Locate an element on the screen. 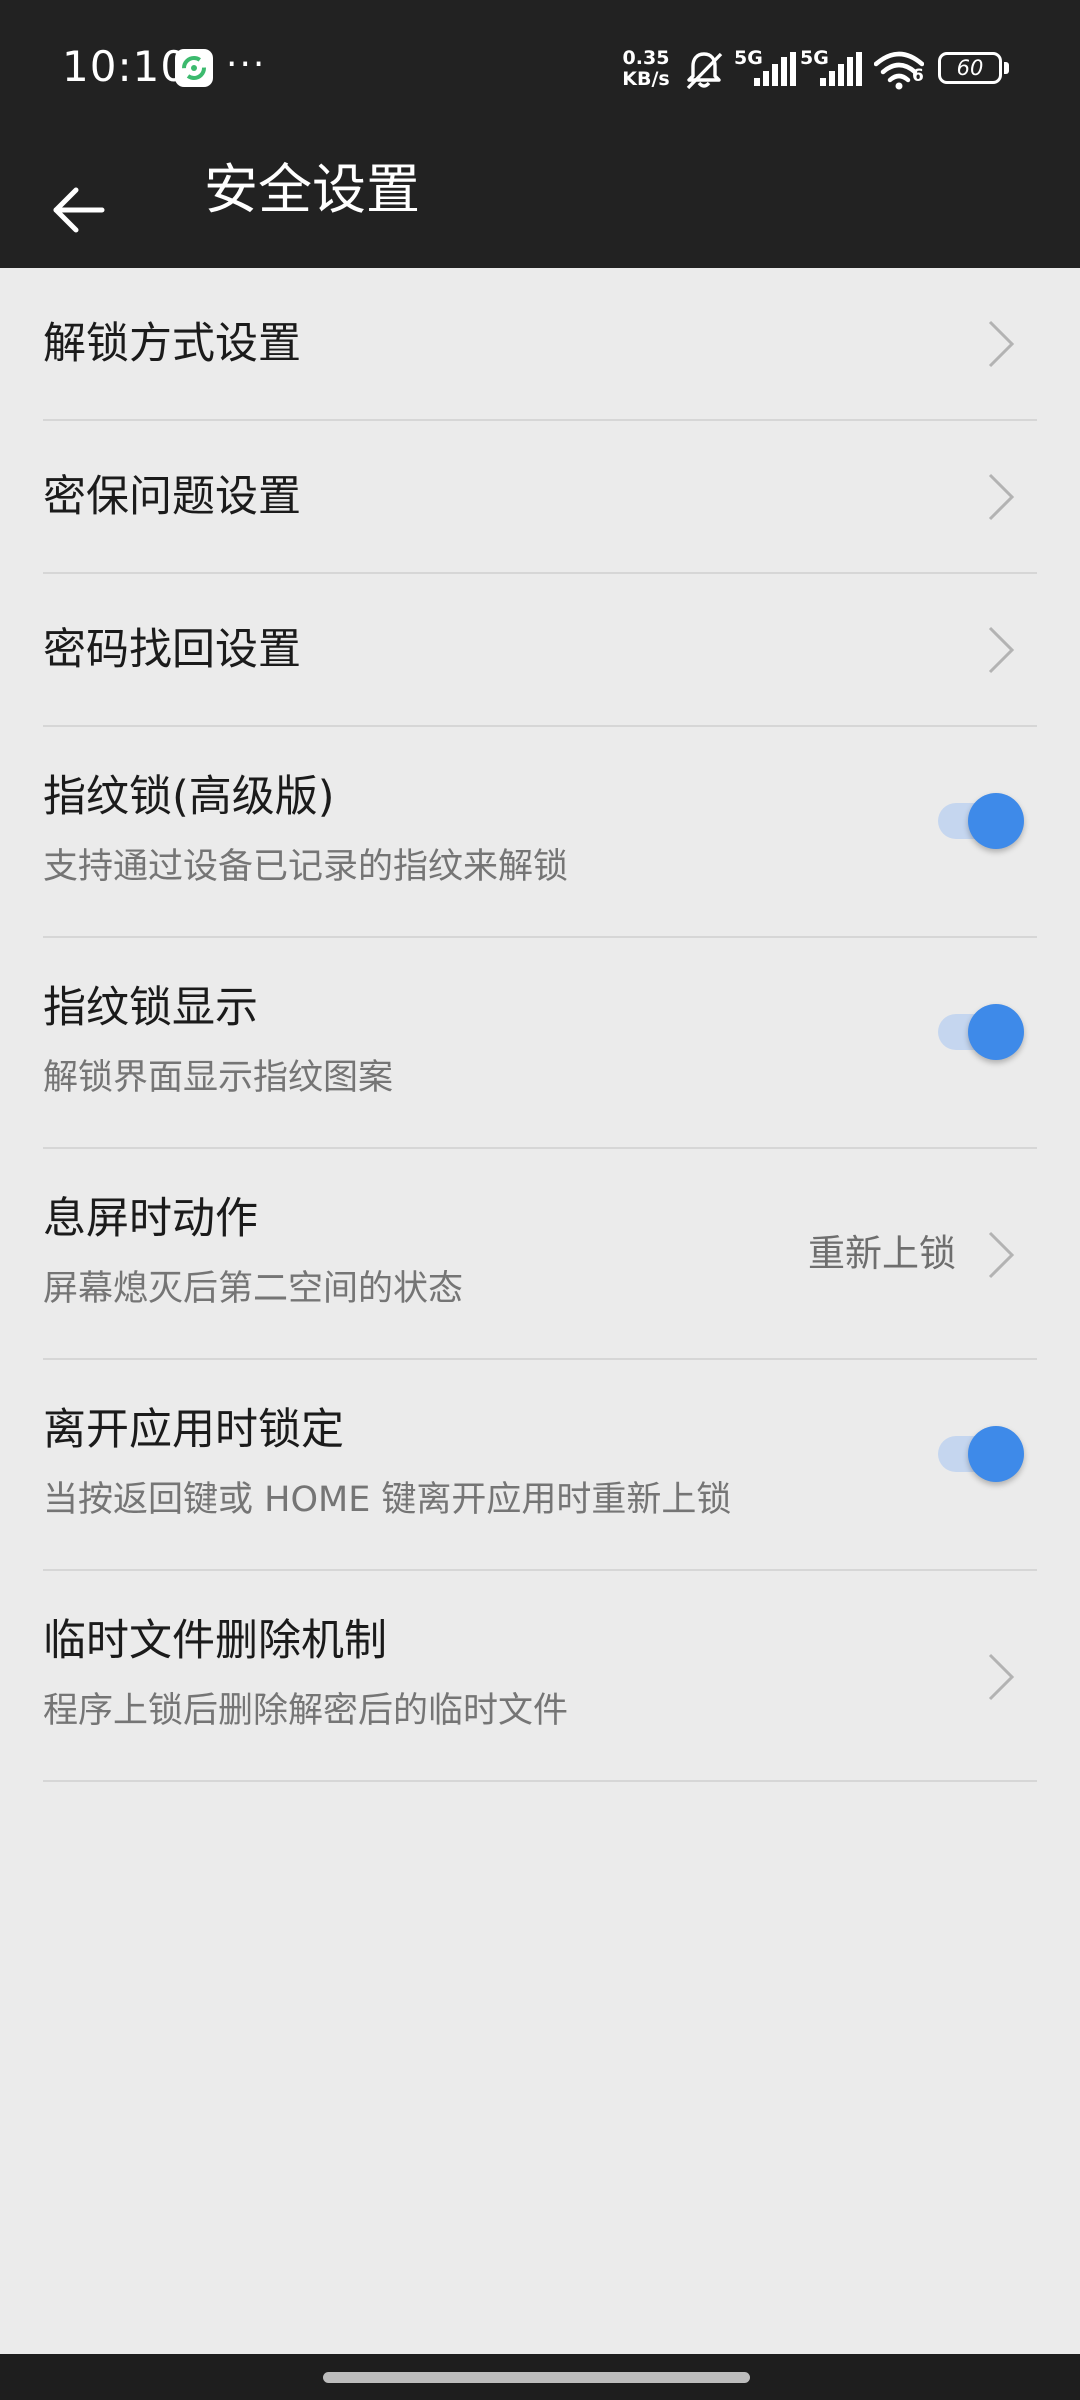 The width and height of the screenshot is (1080, 2400). setting-title: 密码找回设置 is located at coordinates (172, 650).